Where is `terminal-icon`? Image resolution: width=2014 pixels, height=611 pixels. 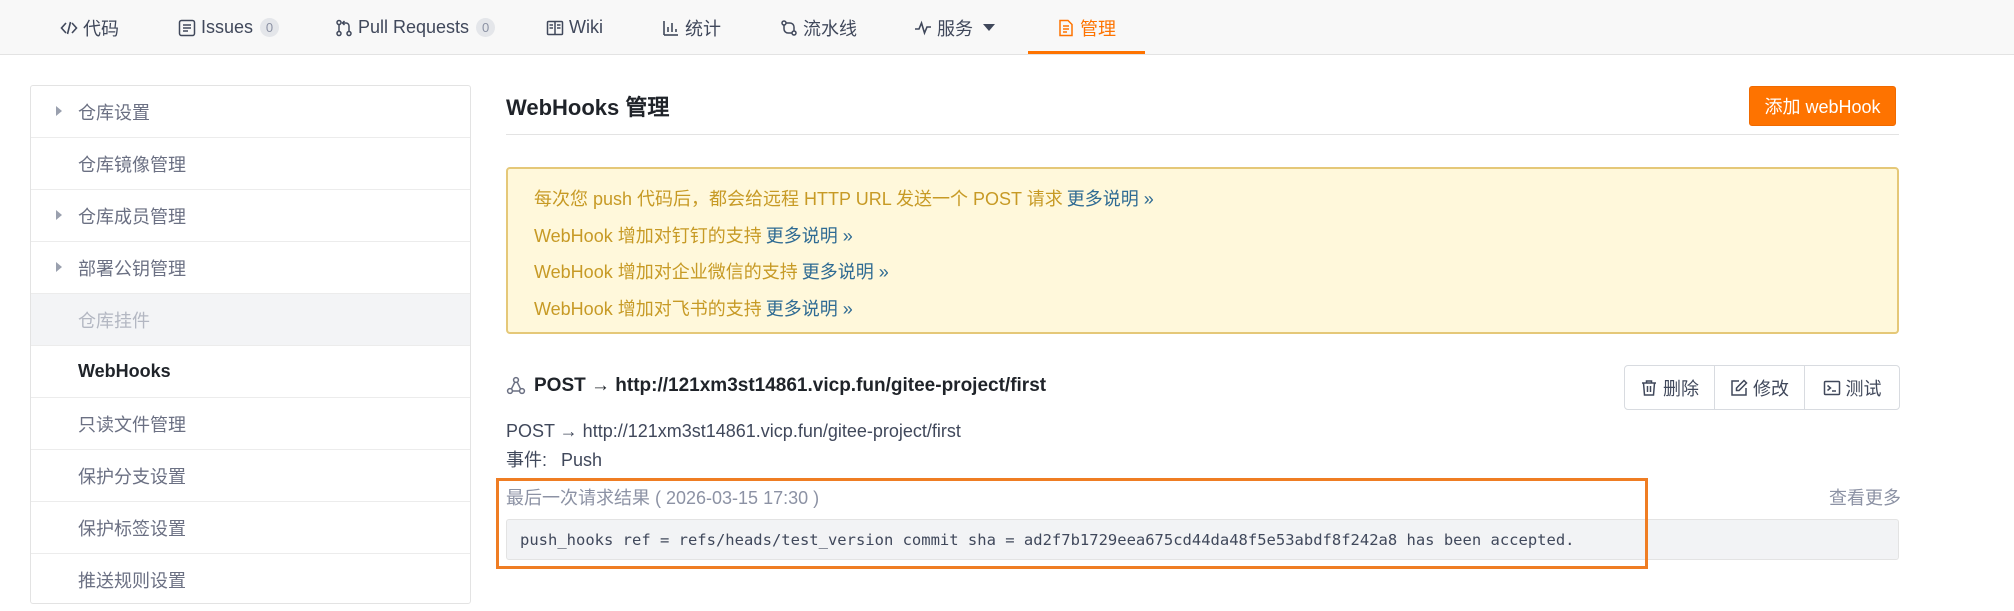
terminal-icon is located at coordinates (1832, 388).